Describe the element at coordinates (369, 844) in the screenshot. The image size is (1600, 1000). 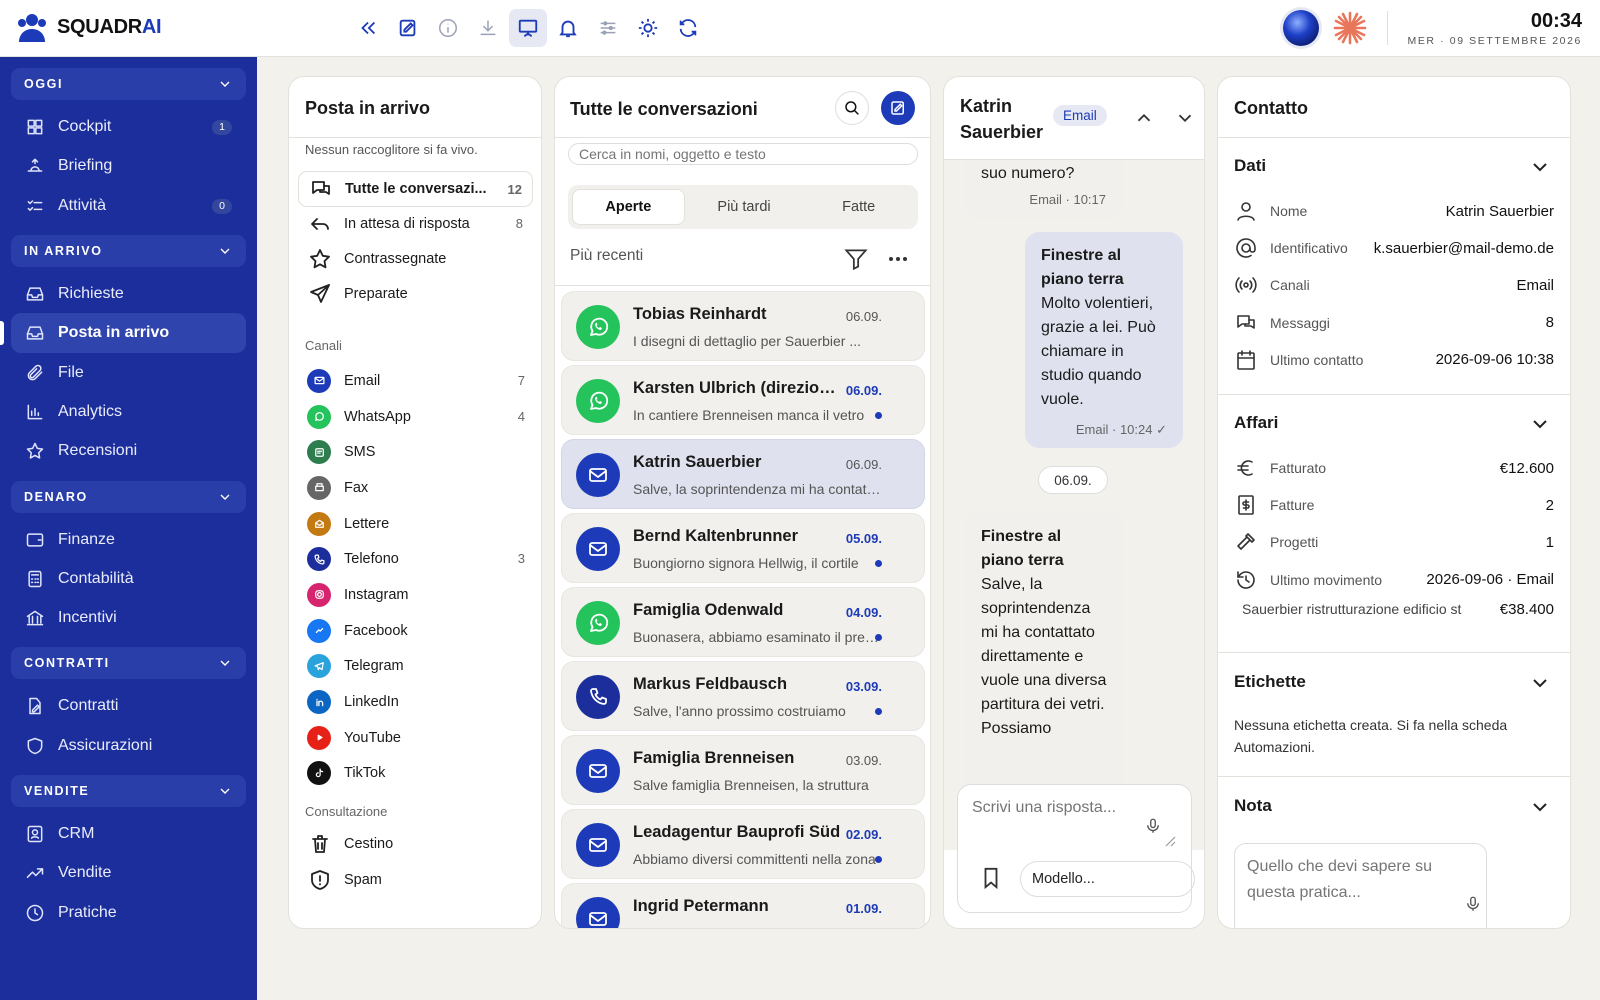
I see `folder-label: Cestino` at that location.